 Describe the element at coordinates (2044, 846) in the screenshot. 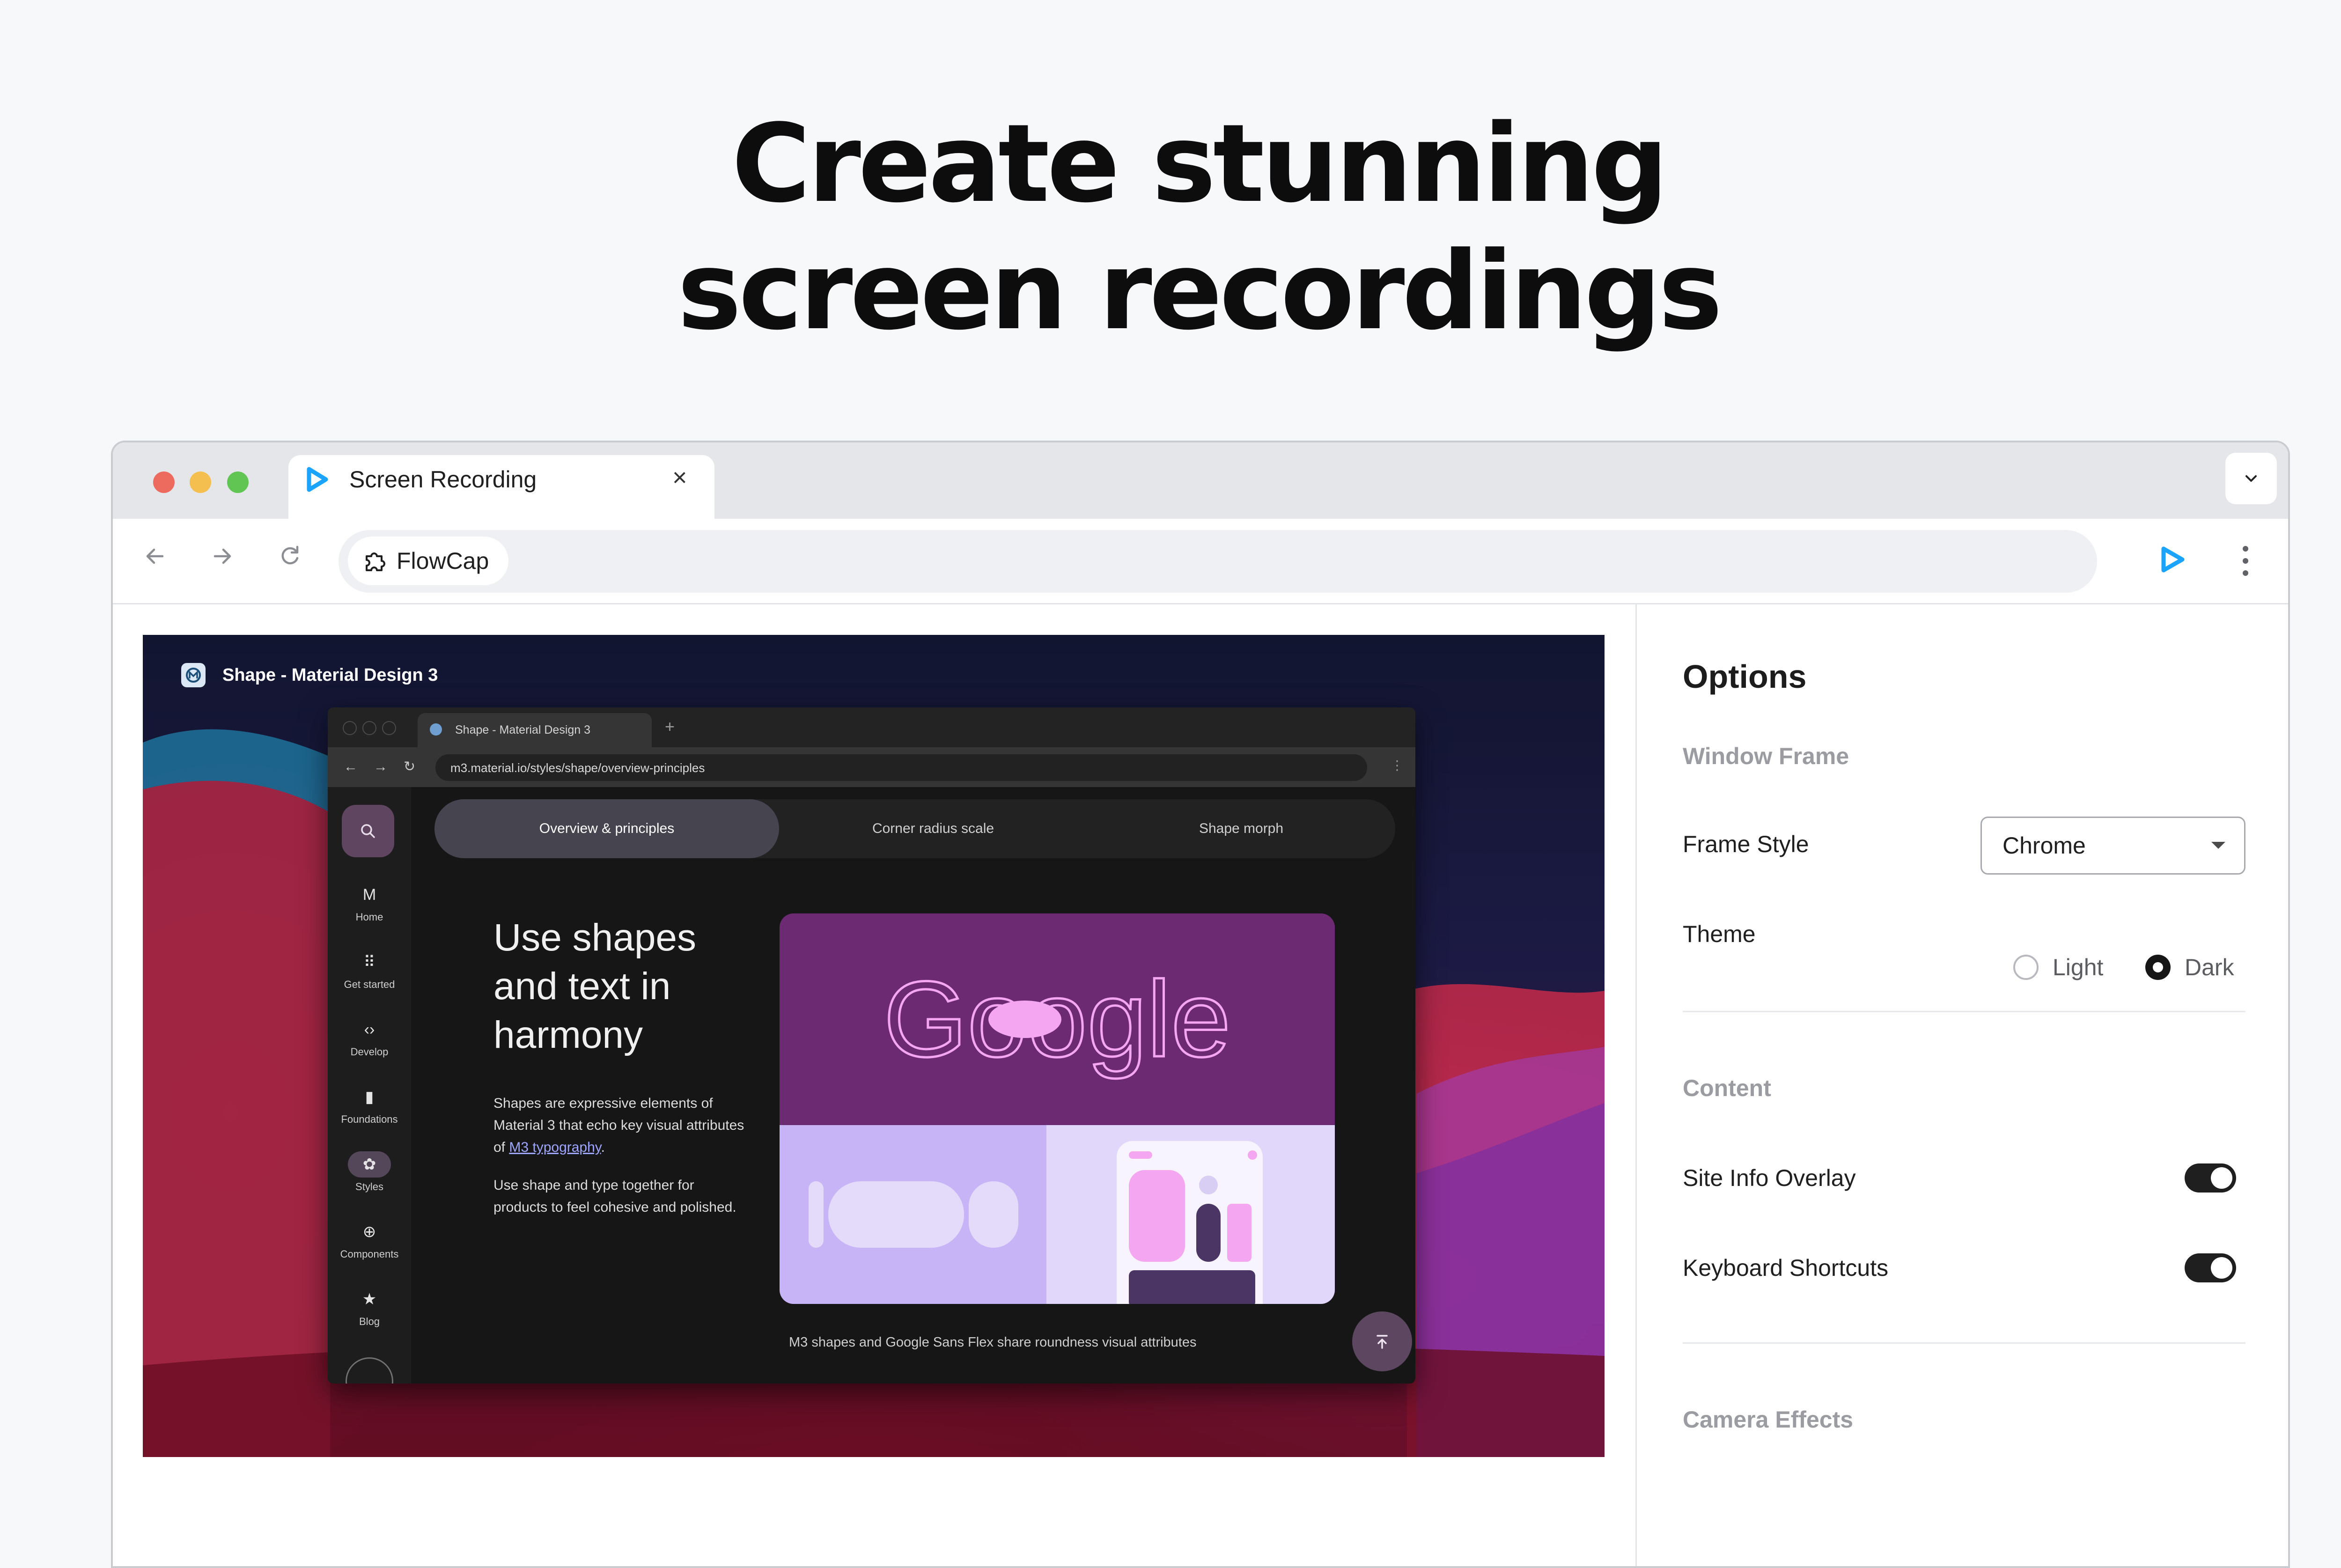

I see `frame-style-value: Chrome` at that location.